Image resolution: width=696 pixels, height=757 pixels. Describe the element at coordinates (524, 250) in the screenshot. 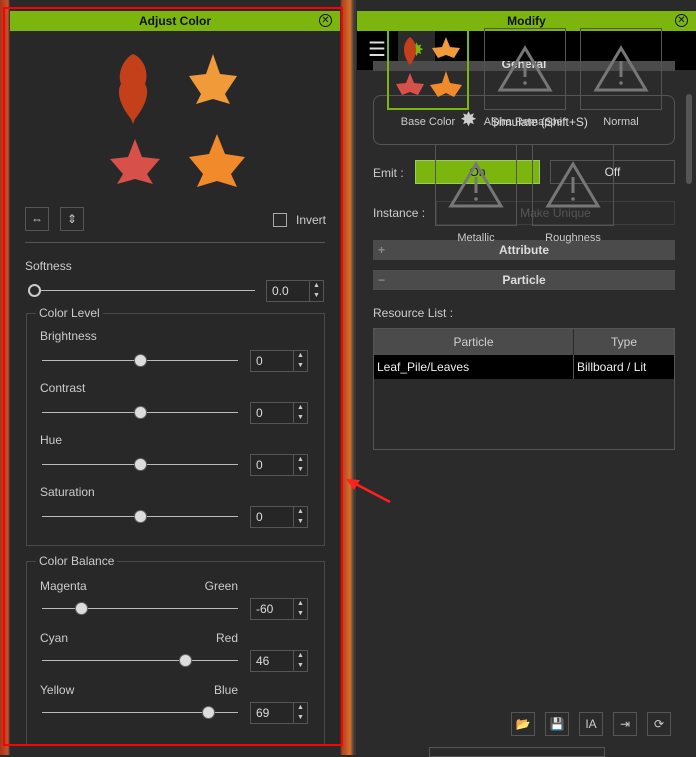

I see `section-attribute-label: Attribute` at that location.